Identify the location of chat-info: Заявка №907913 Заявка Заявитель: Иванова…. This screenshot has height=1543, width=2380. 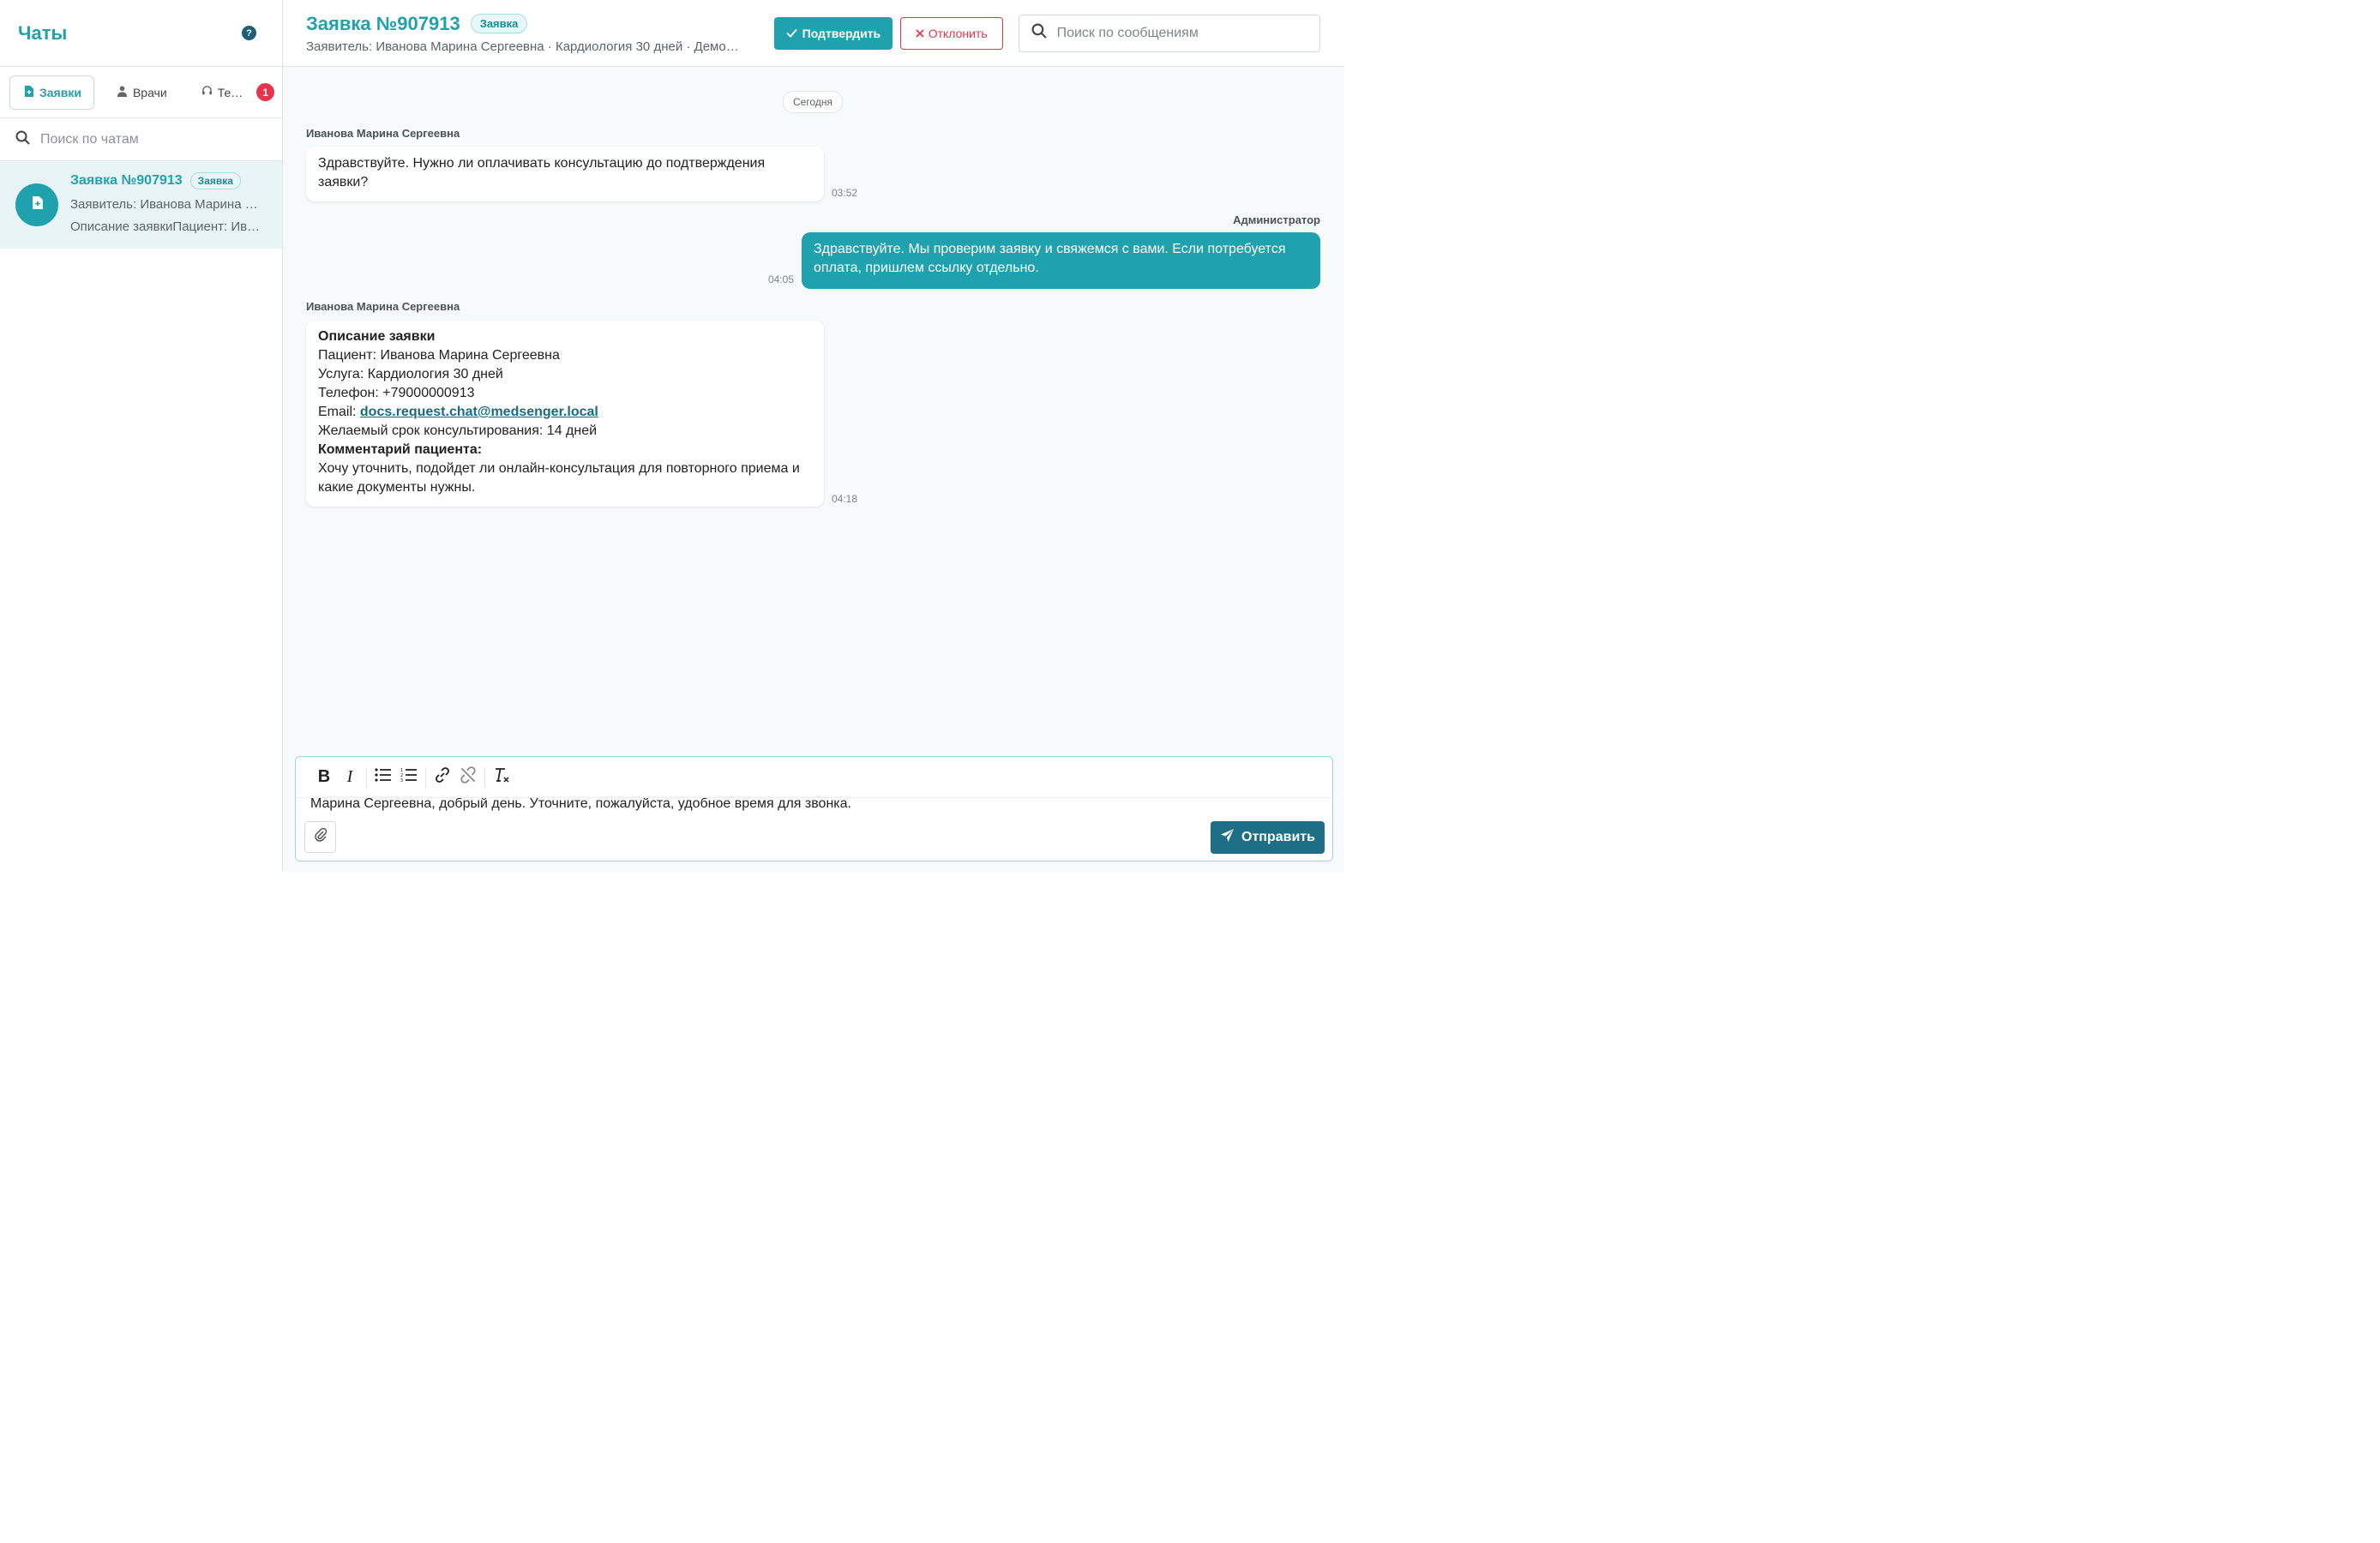
(169, 204).